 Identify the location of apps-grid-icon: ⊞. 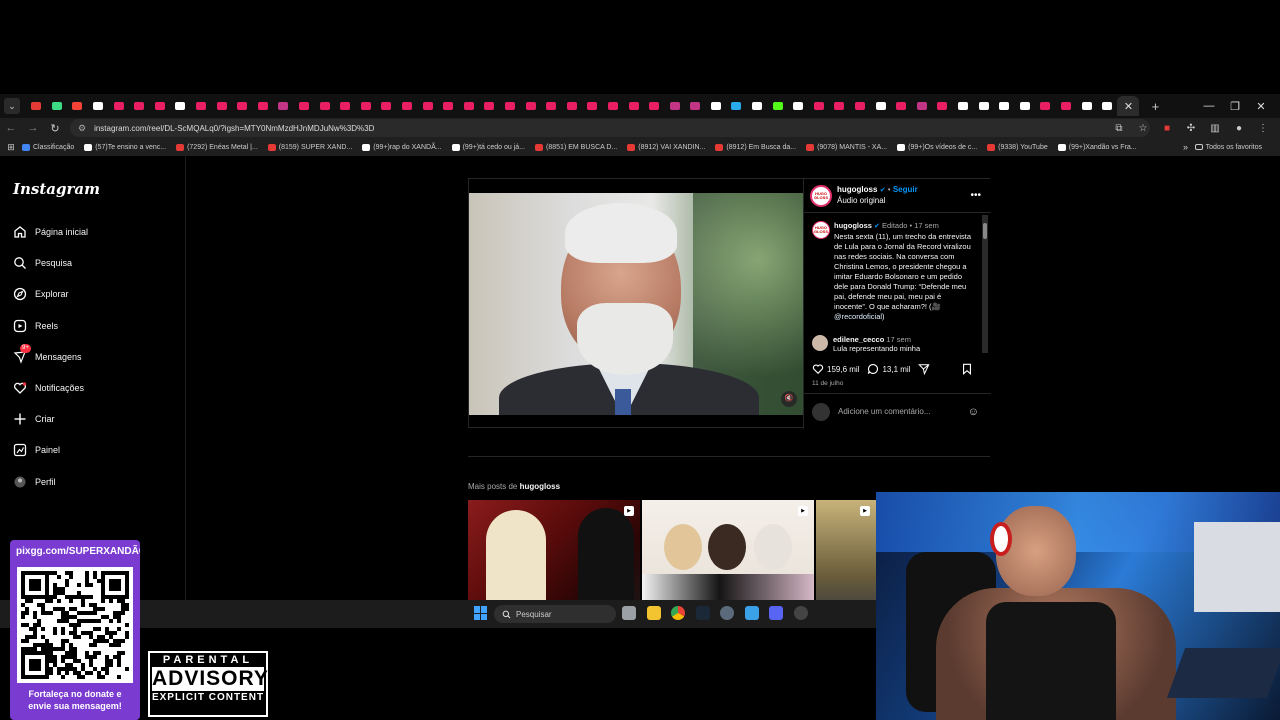
(11, 147).